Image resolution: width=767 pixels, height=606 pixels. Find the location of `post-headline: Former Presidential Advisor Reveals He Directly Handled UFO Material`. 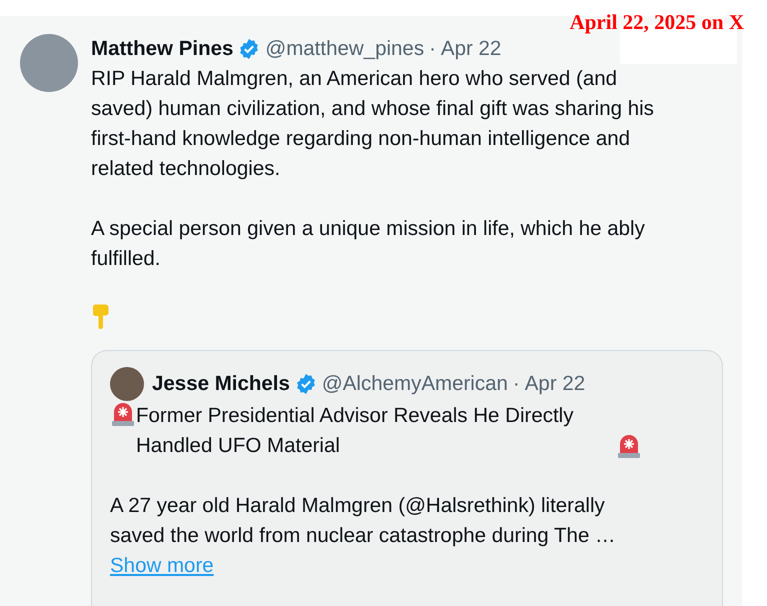

post-headline: Former Presidential Advisor Reveals He Directly Handled UFO Material is located at coordinates (355, 431).